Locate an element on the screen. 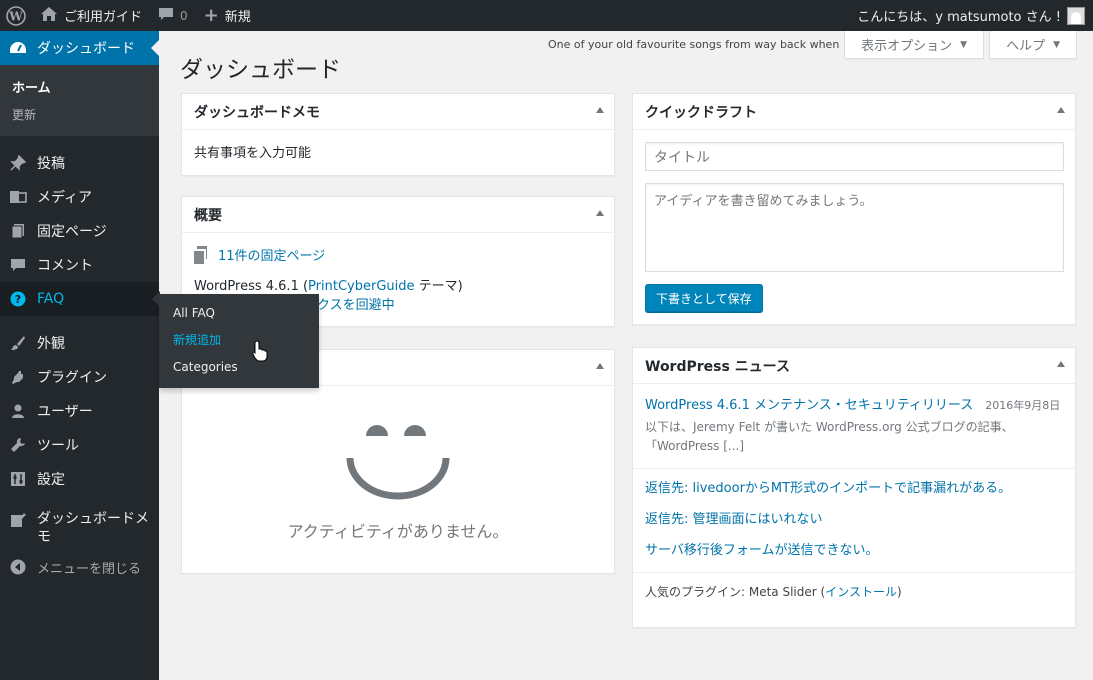  widget-quick-draft: クイックドラフト タイトル アイディアを書き留めてみましょう。 下書きとして保存 is located at coordinates (854, 209).